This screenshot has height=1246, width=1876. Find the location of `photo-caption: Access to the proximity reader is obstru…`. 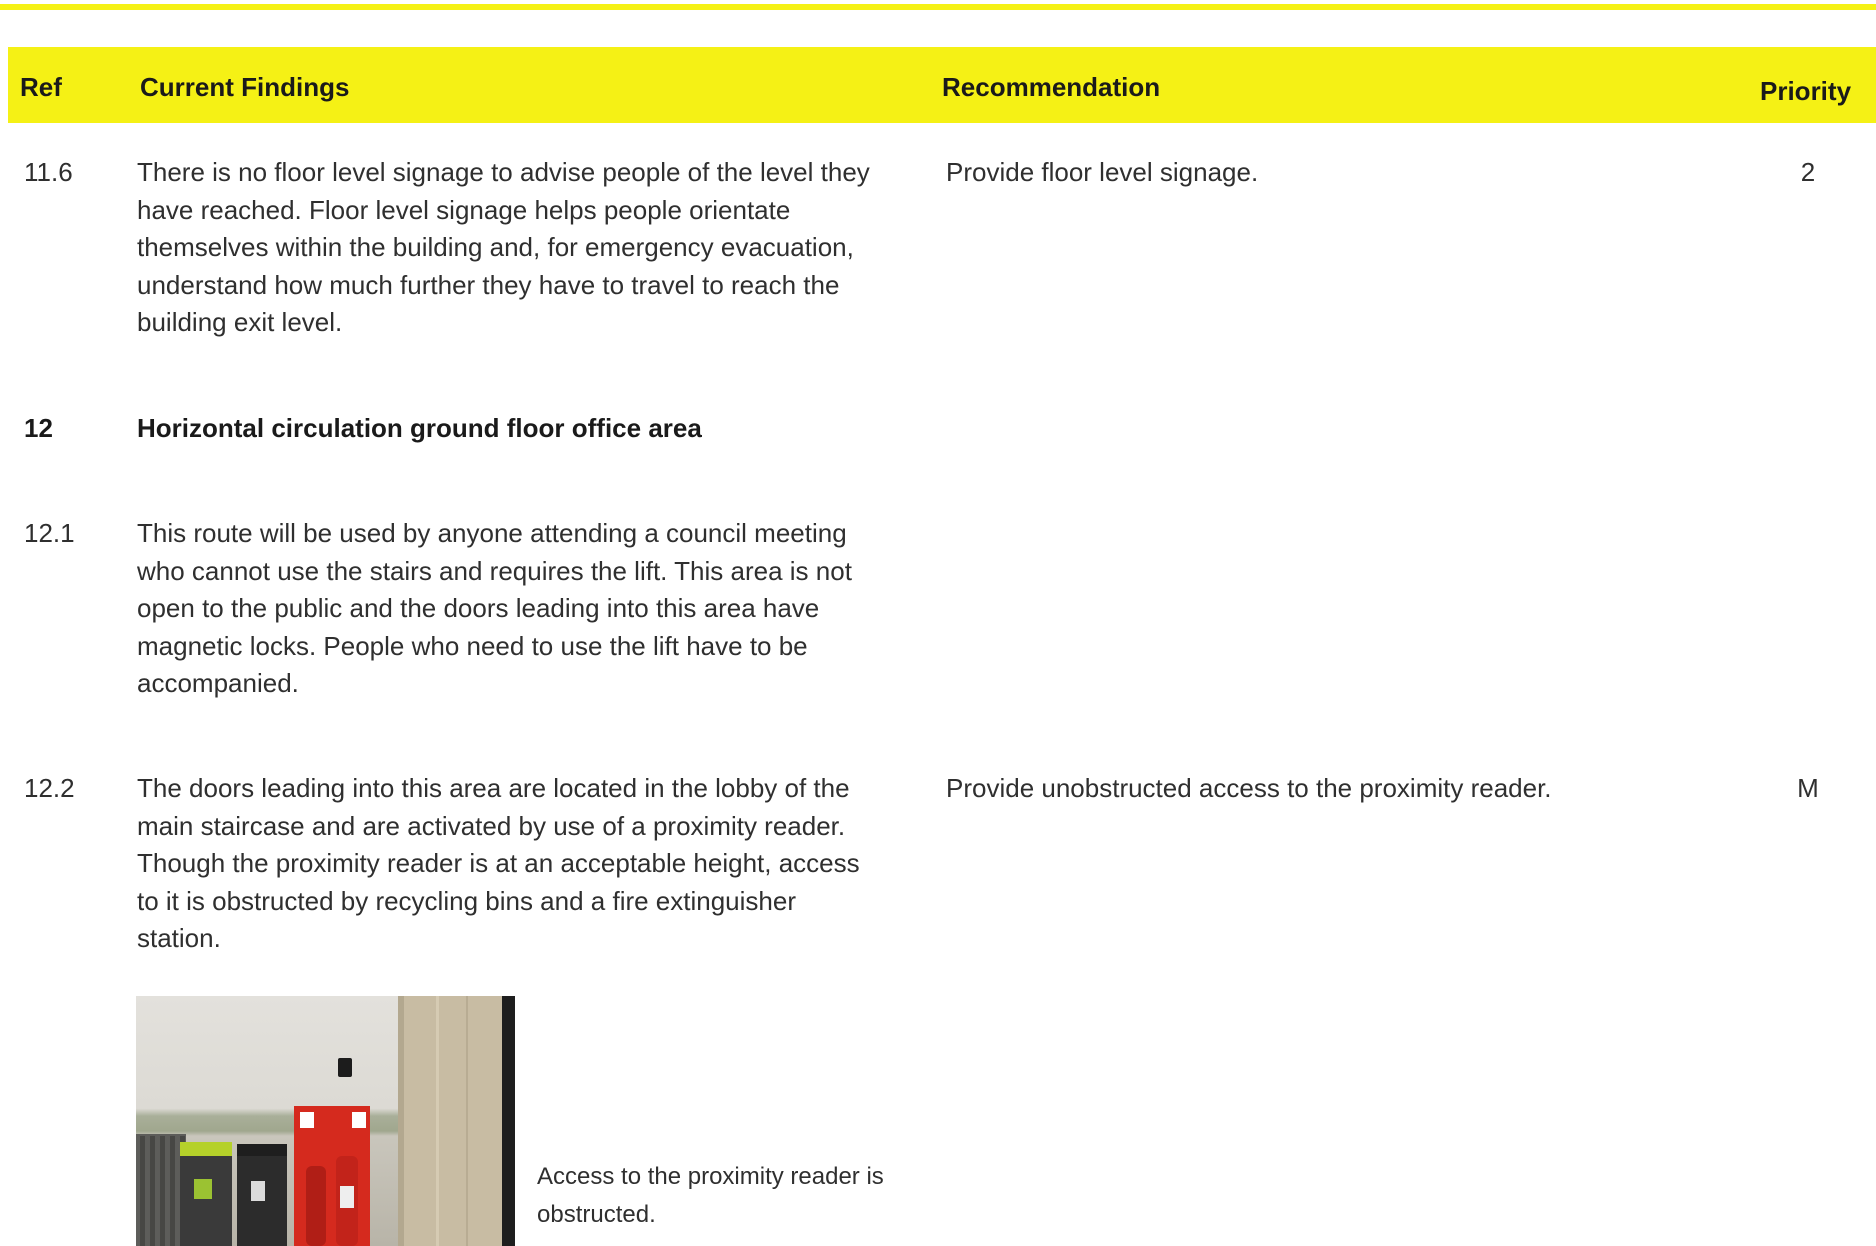

photo-caption: Access to the proximity reader is obstru… is located at coordinates (710, 1195).